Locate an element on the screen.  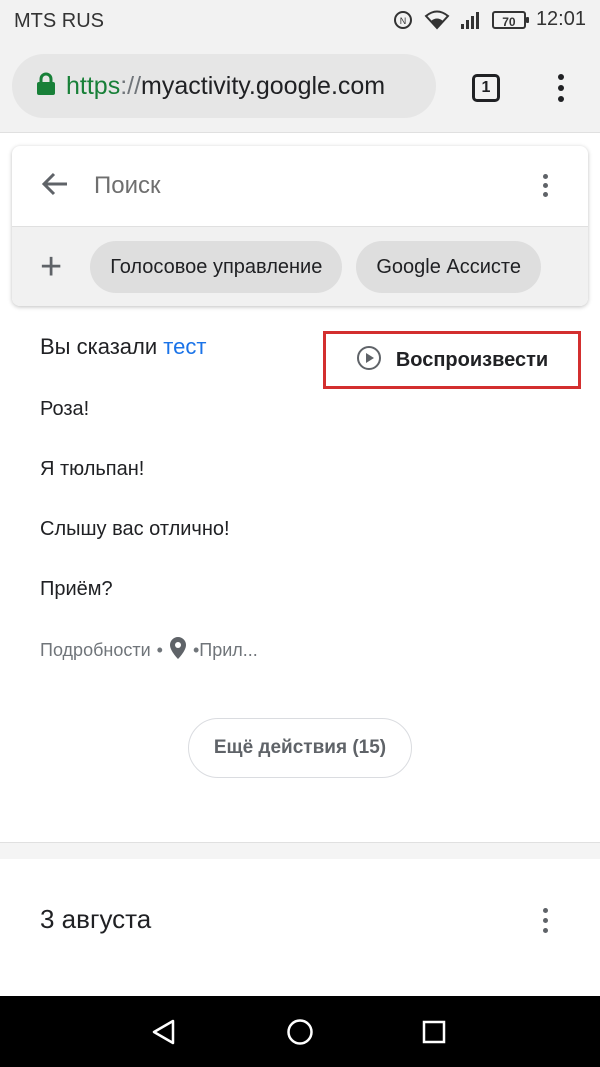
search-row: Поиск is located at coordinates (300, 186).